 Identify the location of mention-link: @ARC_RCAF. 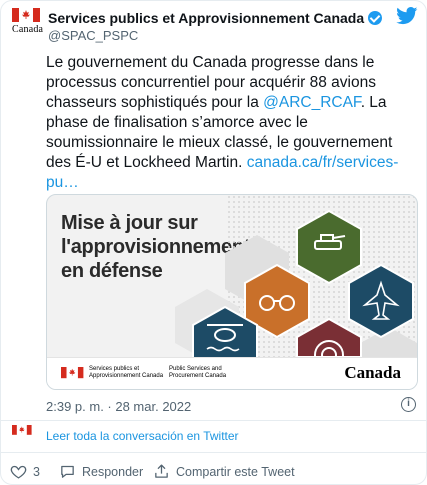
(312, 102).